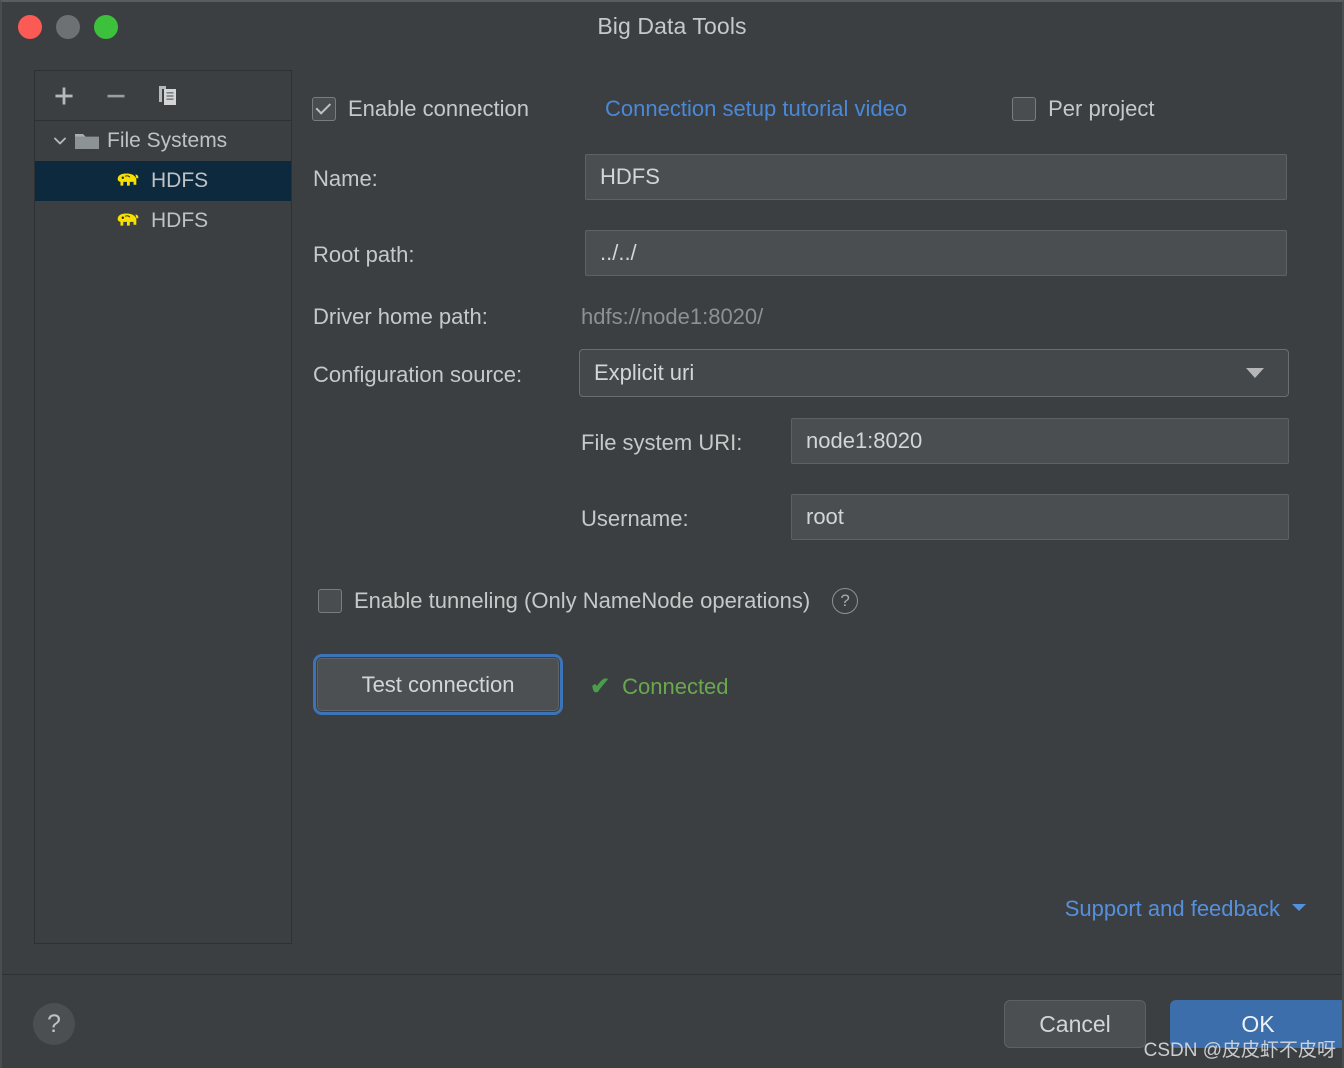 This screenshot has width=1344, height=1068. I want to click on file-system-uri-value: node1:8020, so click(864, 440).